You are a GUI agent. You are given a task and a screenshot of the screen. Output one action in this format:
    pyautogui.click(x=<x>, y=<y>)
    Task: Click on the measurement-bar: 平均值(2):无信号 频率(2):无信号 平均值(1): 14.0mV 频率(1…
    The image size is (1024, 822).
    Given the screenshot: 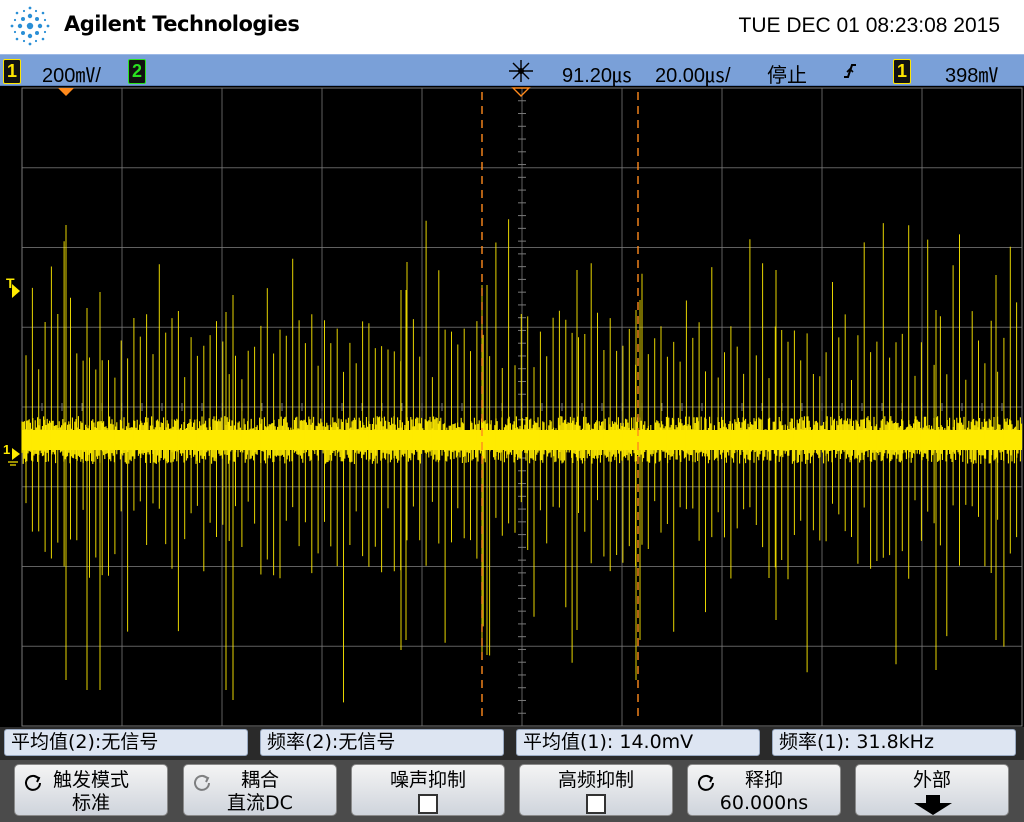 What is the action you would take?
    pyautogui.click(x=512, y=743)
    